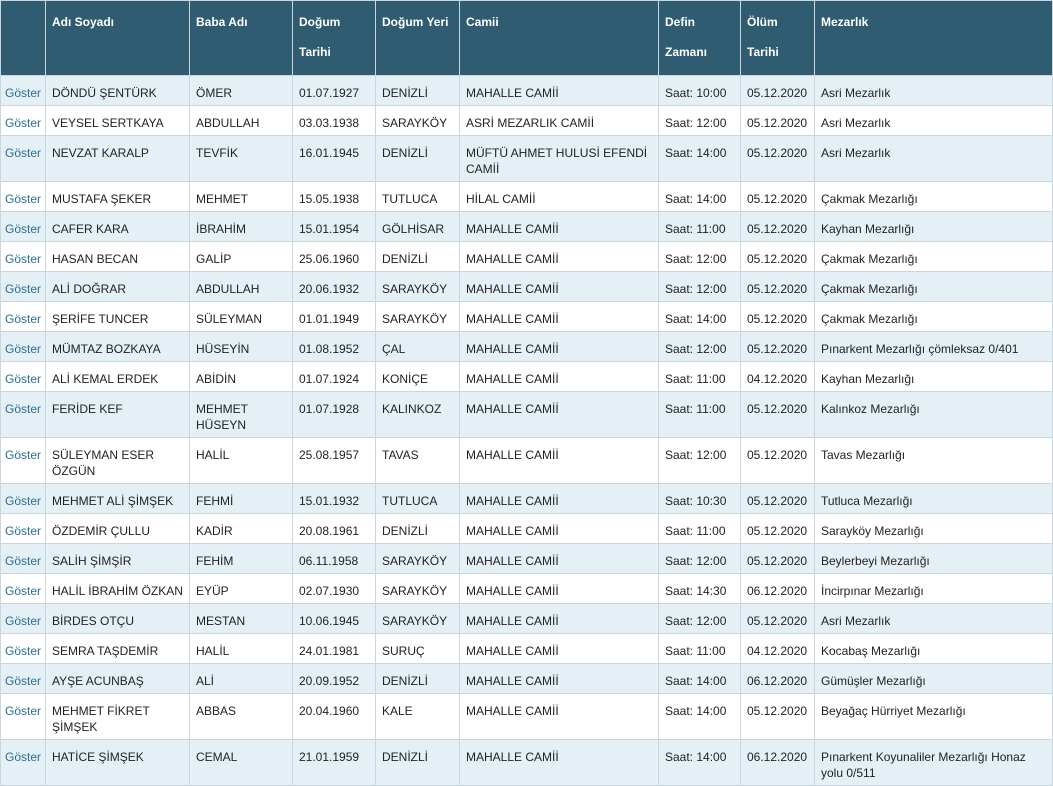 Image resolution: width=1053 pixels, height=786 pixels. Describe the element at coordinates (241, 316) in the screenshot. I see `cell-father-name: SÜLEYMAN` at that location.